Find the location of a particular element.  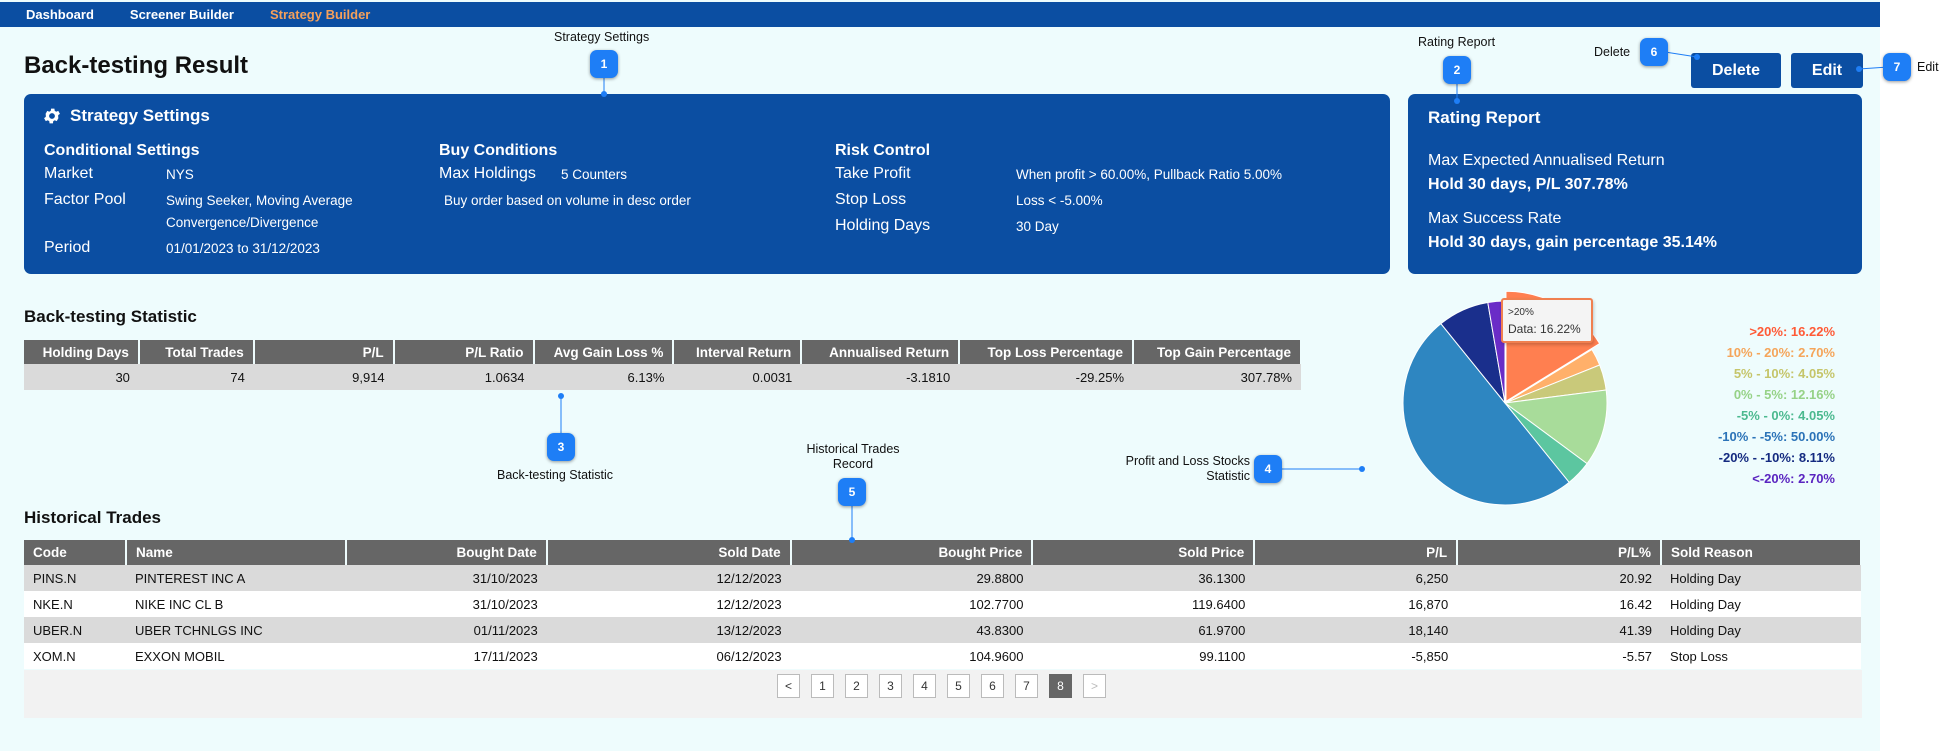

conditional-settings-heading: Conditional Settings is located at coordinates (122, 150).